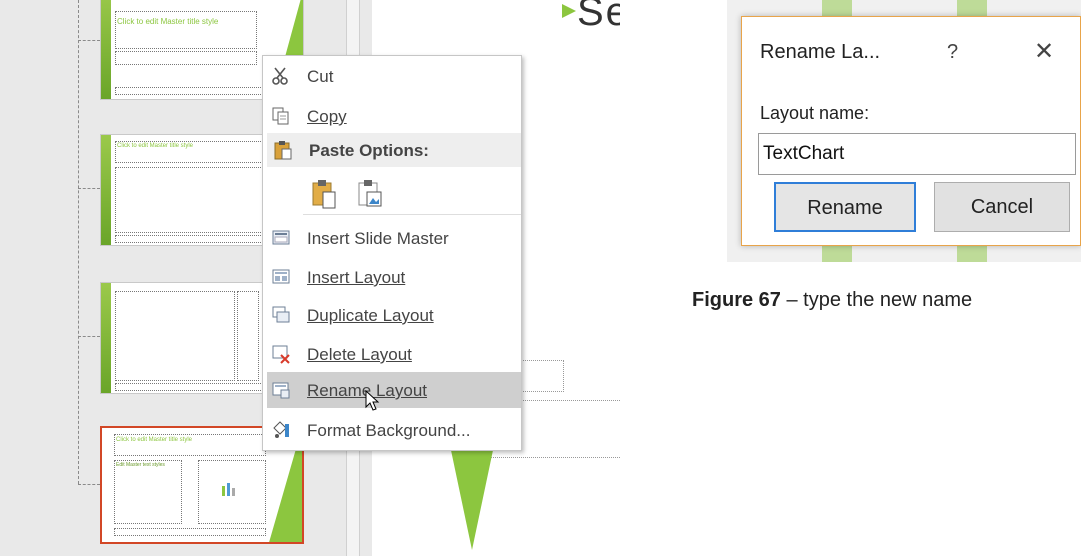 The width and height of the screenshot is (1081, 556). Describe the element at coordinates (281, 430) in the screenshot. I see `format-background-icon` at that location.